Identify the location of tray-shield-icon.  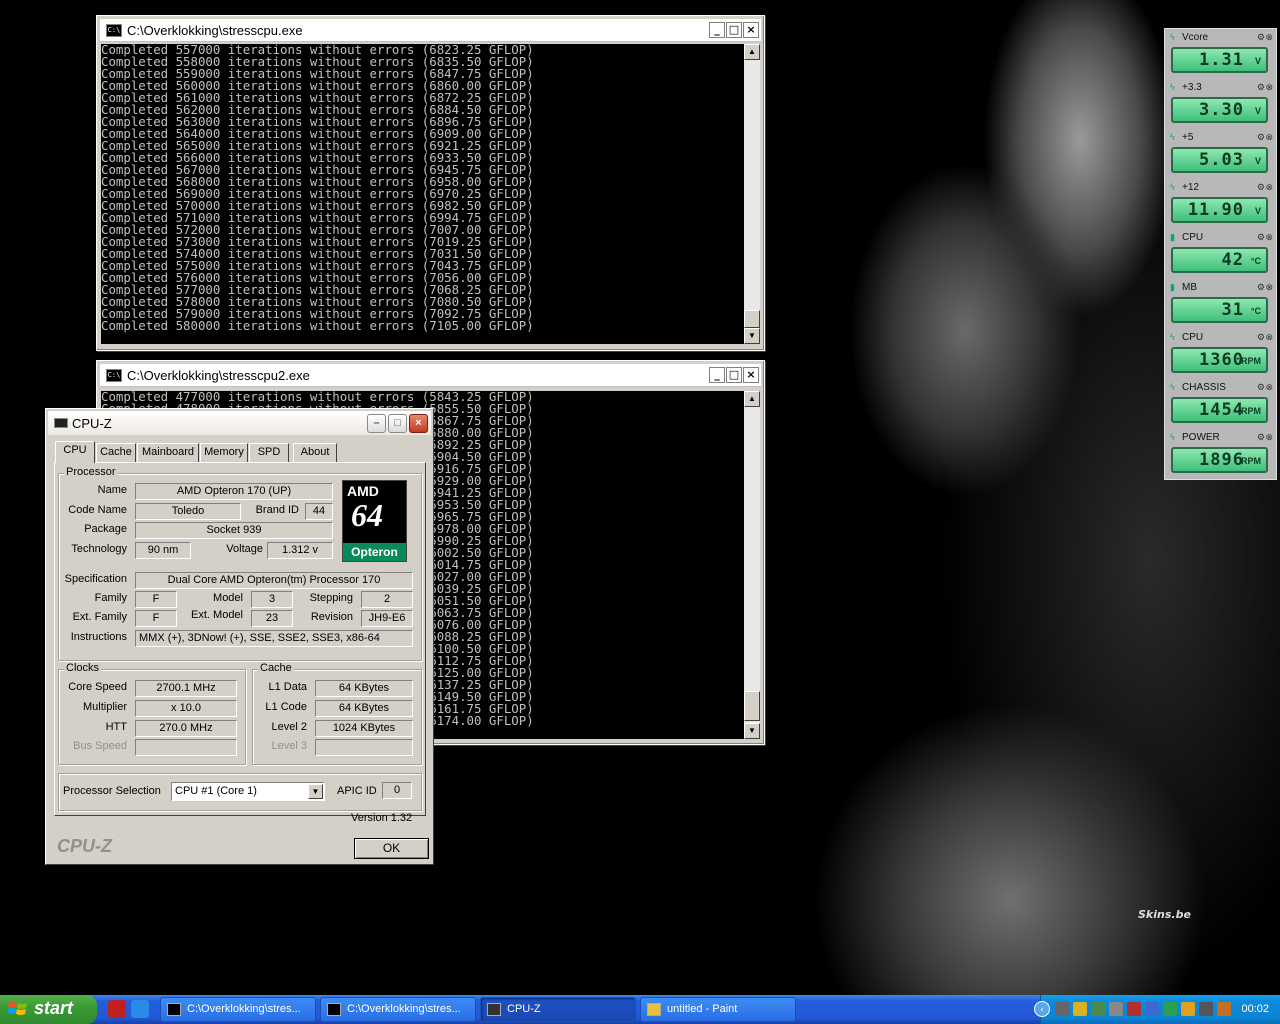
(1080, 1009).